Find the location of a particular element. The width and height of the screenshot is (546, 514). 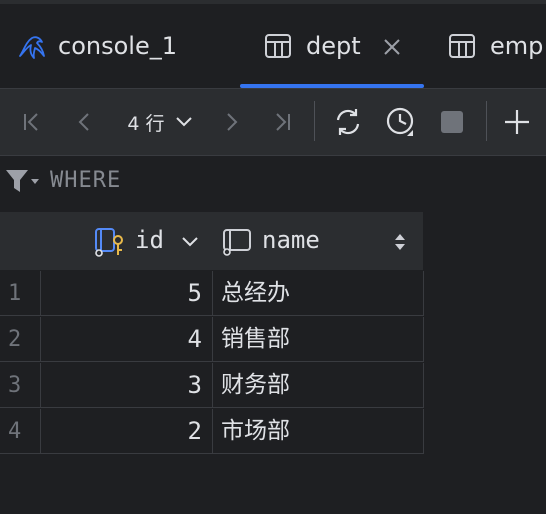

sort-icon is located at coordinates (400, 242).